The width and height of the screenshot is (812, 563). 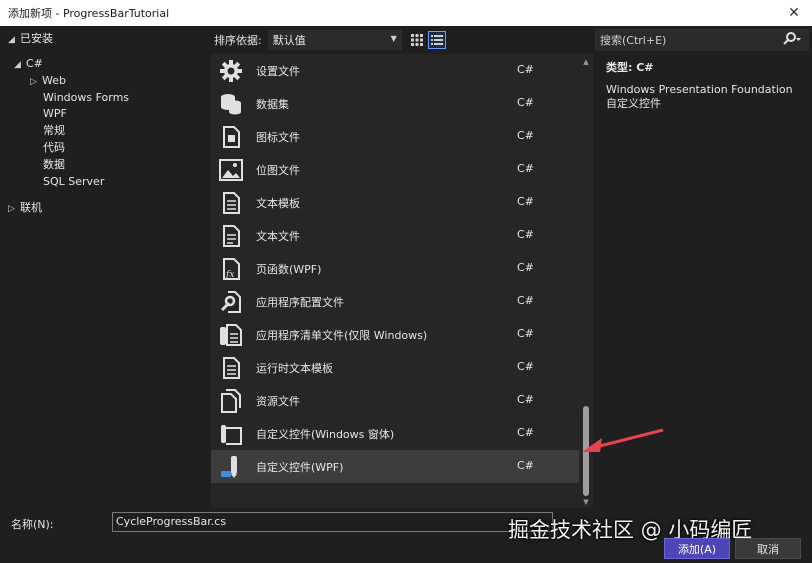 What do you see at coordinates (586, 62) in the screenshot?
I see `scroll-up-icon: ▲` at bounding box center [586, 62].